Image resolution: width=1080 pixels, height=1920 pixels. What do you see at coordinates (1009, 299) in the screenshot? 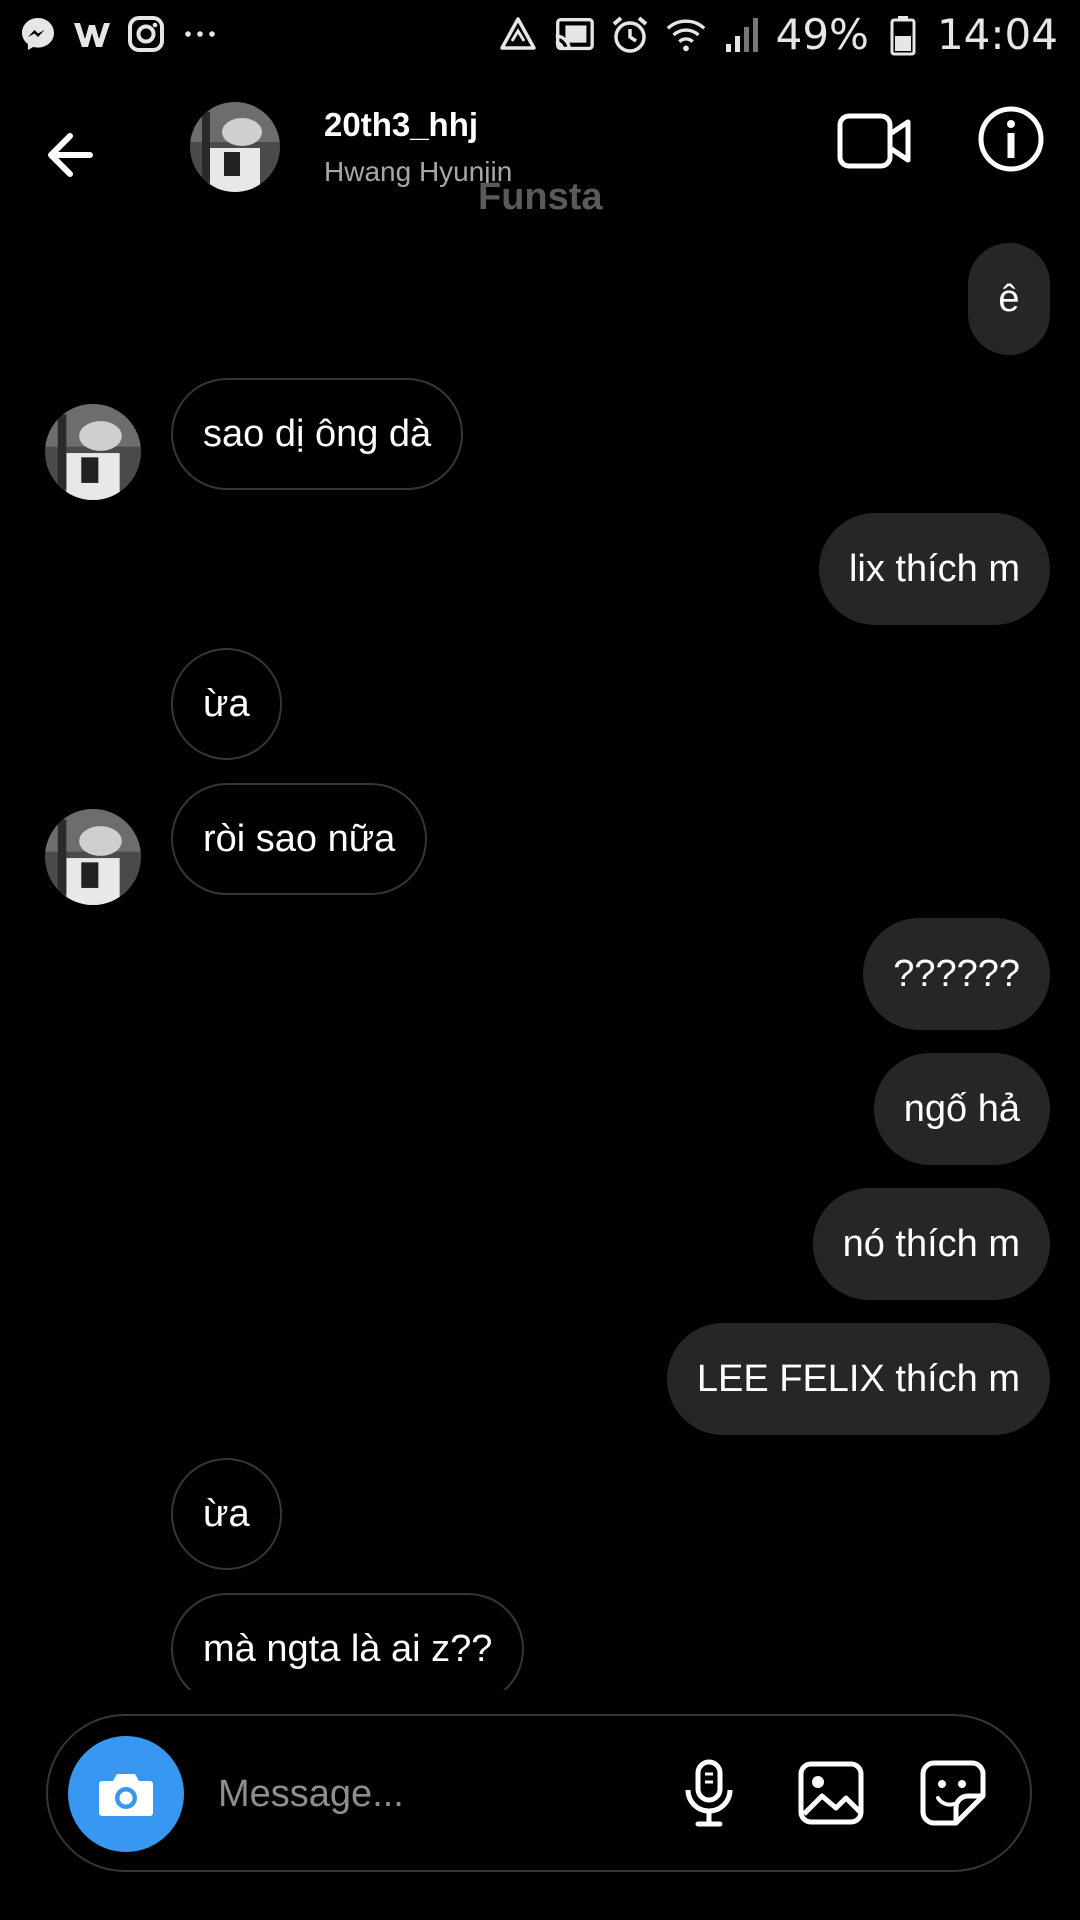
I see `message-bubble-outgoing: ê` at bounding box center [1009, 299].